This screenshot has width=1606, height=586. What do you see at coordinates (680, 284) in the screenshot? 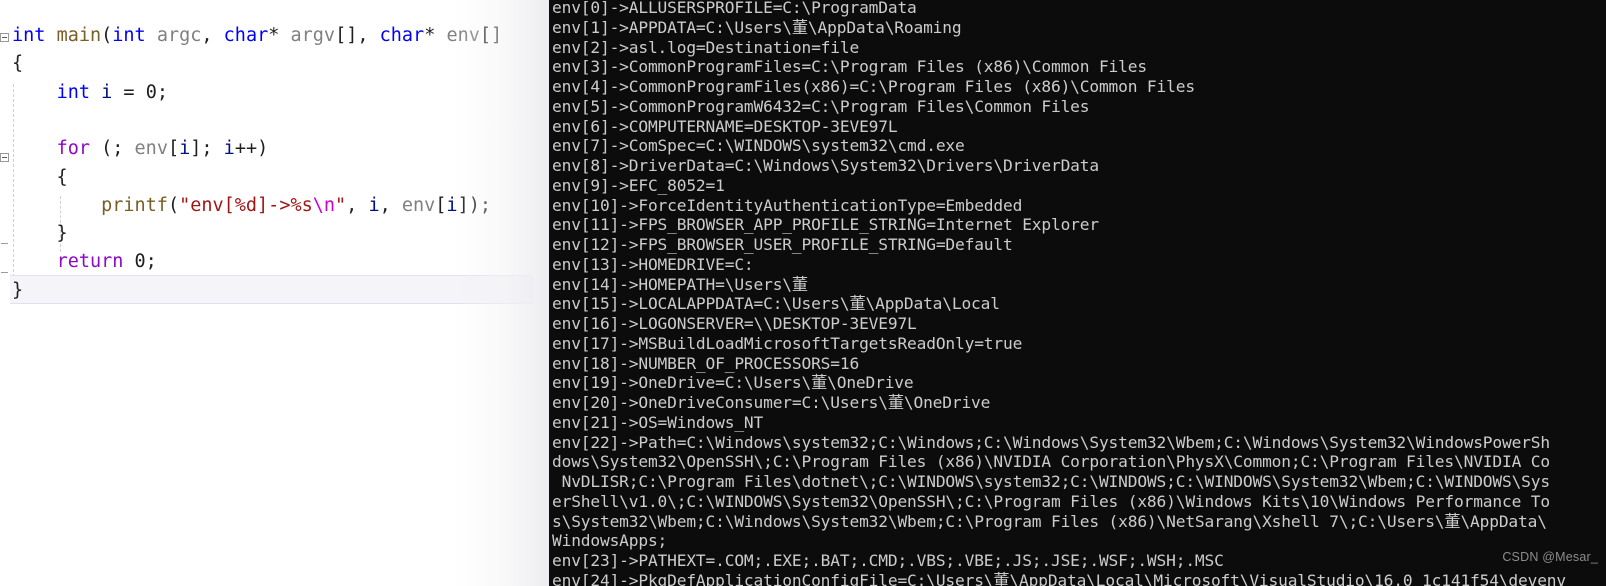
I see `console-line: env[14]->HOMEPATH=\Users\董` at bounding box center [680, 284].